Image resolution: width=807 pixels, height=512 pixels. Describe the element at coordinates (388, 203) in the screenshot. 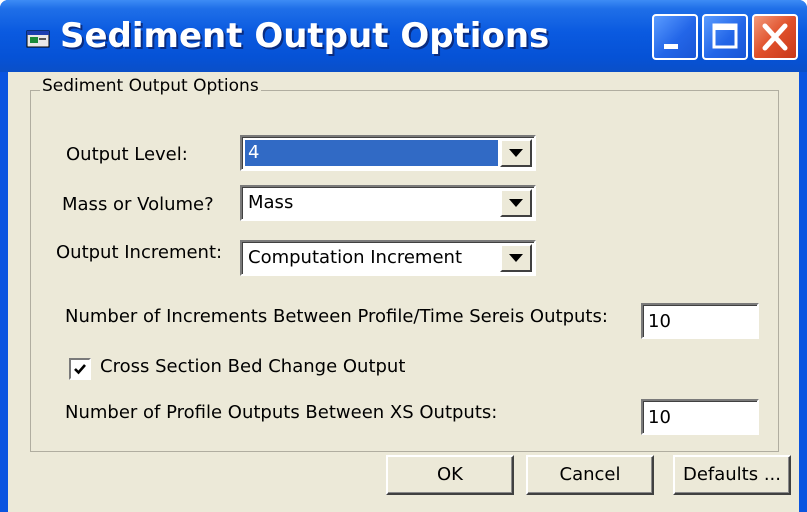

I see `mass-or-volume-dropdown: Mass` at that location.